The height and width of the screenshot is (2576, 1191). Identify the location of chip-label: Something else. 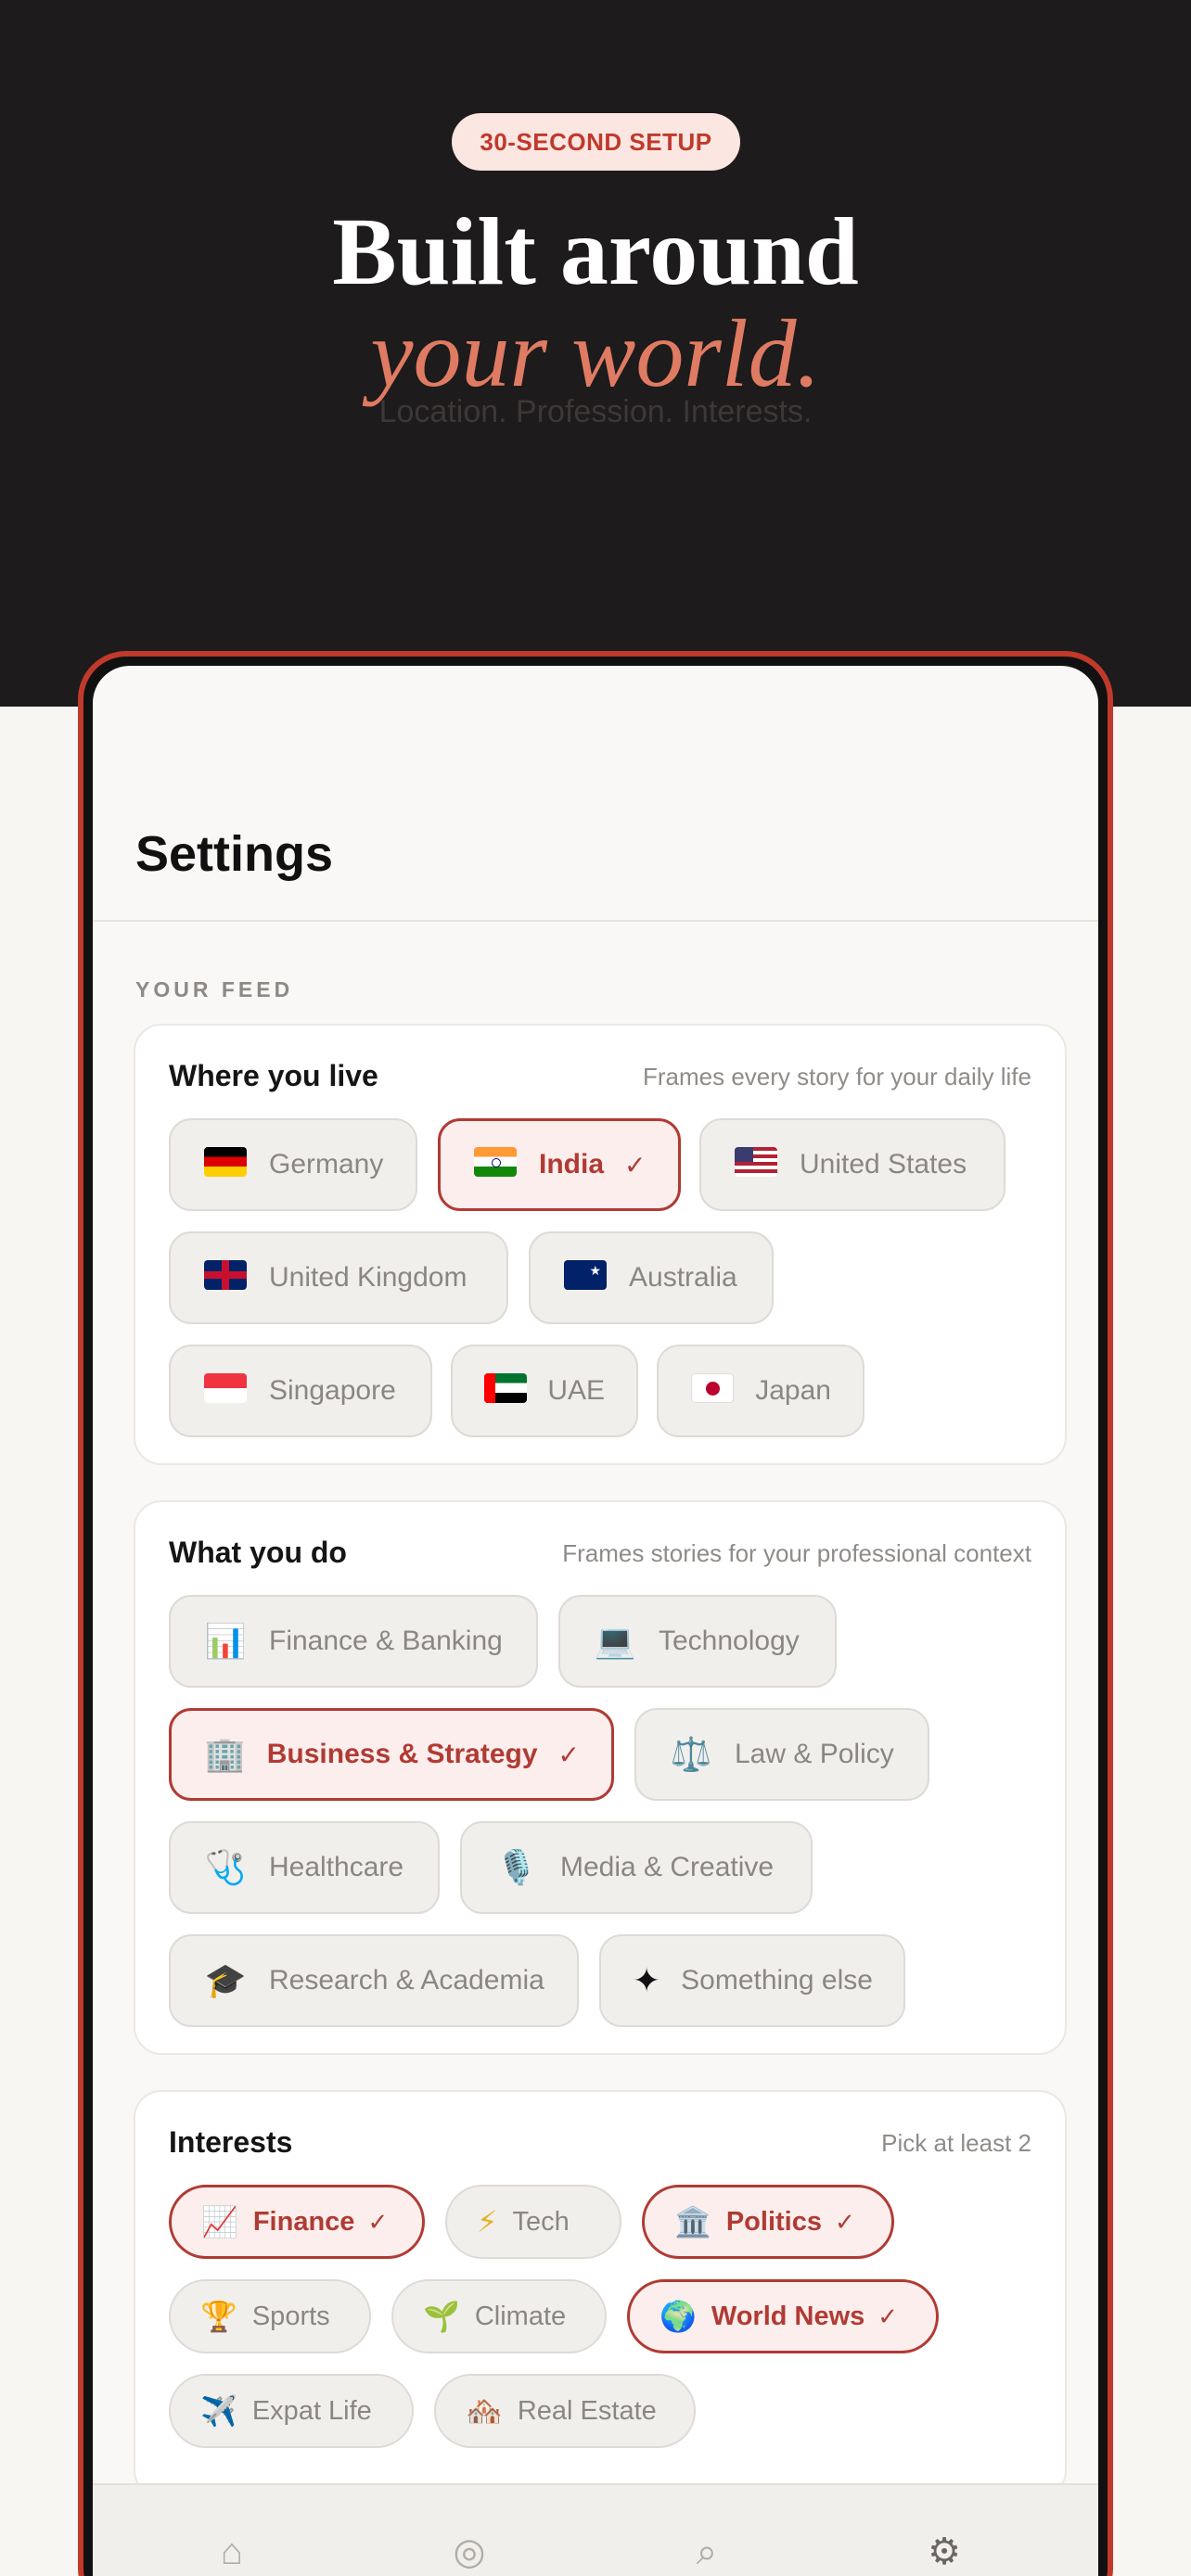
(777, 1981).